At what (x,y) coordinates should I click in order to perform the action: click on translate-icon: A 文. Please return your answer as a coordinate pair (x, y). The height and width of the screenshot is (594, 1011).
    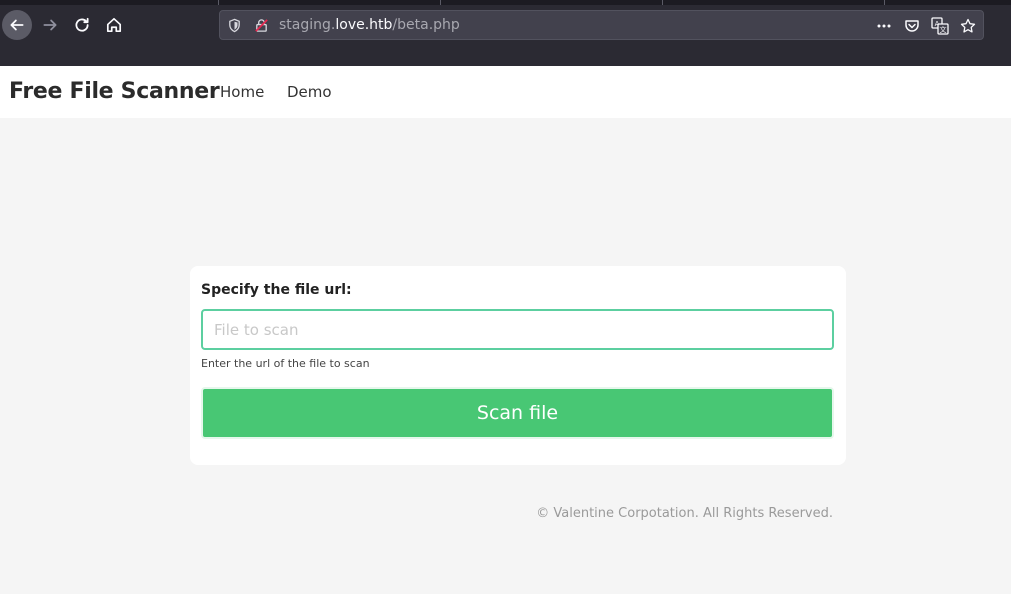
    Looking at the image, I should click on (940, 26).